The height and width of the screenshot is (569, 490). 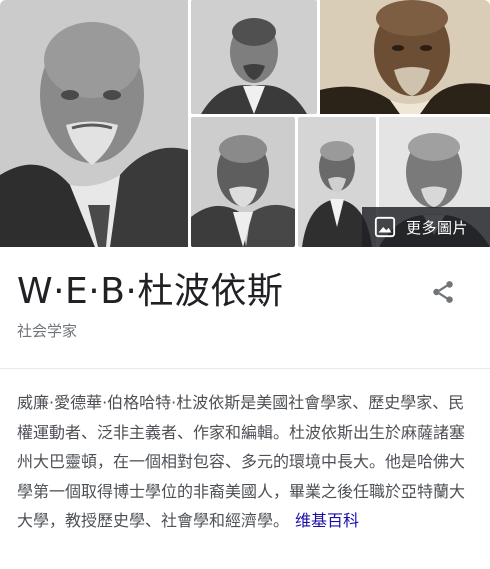 I want to click on image-icon, so click(x=385, y=227).